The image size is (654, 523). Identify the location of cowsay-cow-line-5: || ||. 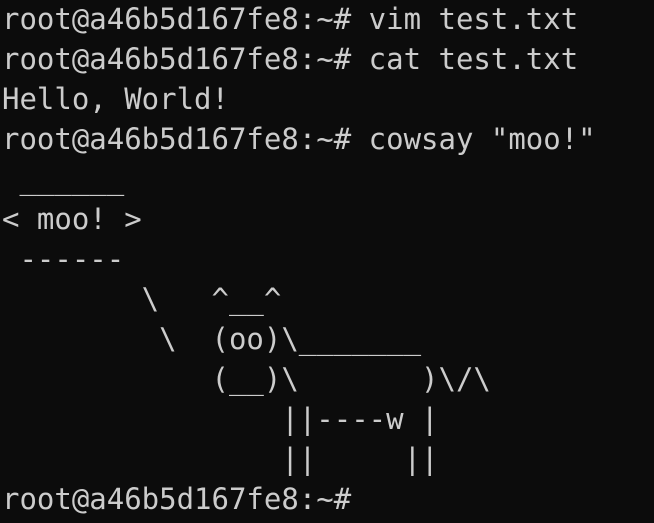
(220, 459).